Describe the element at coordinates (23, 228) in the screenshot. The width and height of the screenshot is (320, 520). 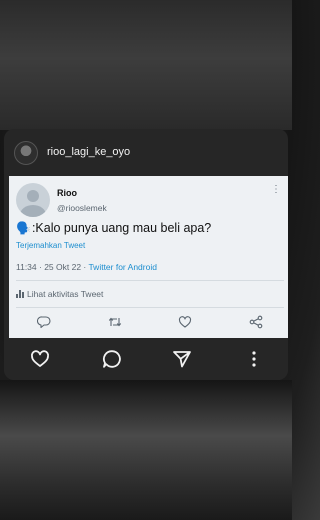
I see `speaking-head-emoji: 🗣️` at that location.